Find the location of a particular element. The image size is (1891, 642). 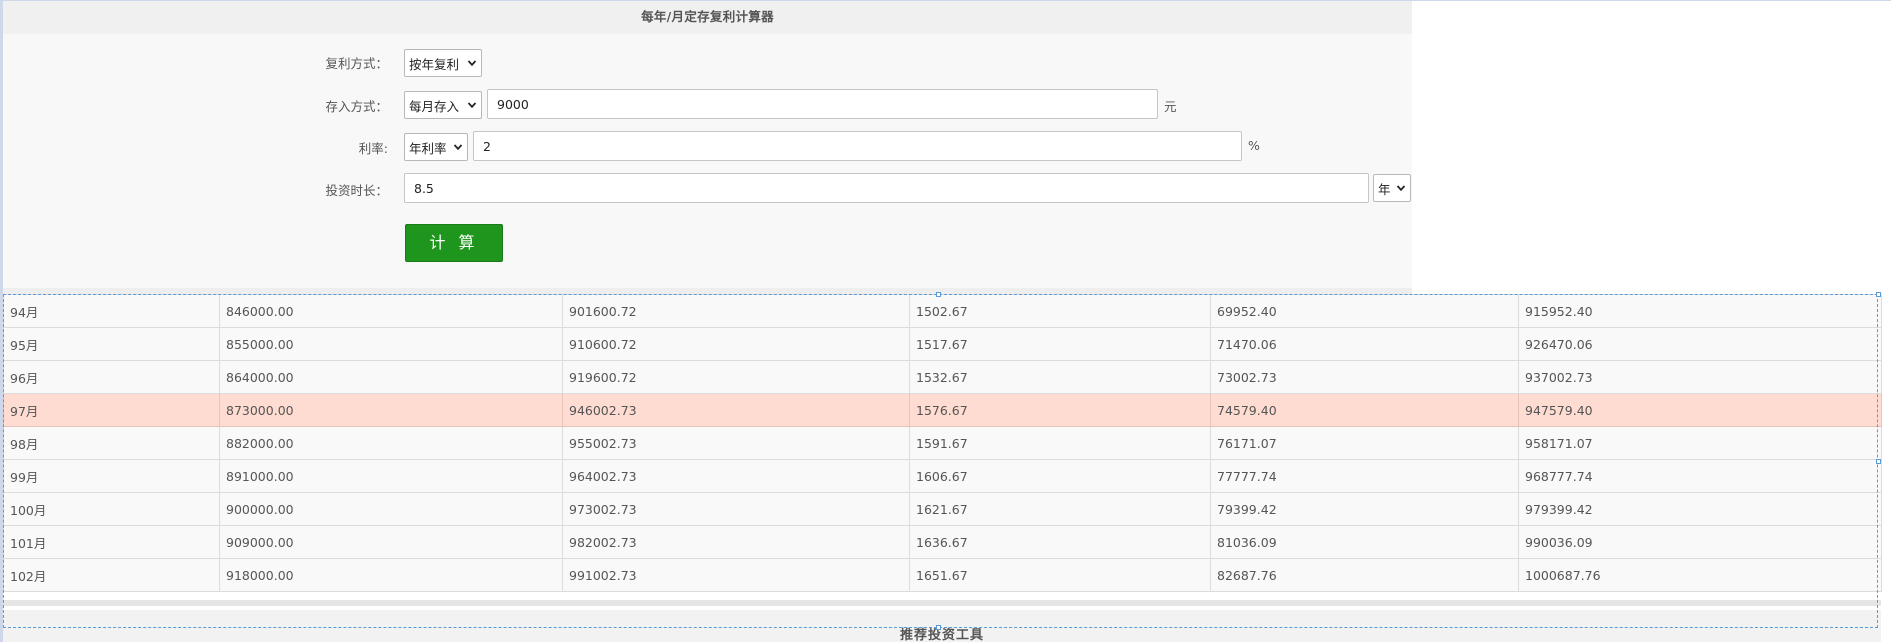

table-cell: 982002.73 is located at coordinates (736, 542).